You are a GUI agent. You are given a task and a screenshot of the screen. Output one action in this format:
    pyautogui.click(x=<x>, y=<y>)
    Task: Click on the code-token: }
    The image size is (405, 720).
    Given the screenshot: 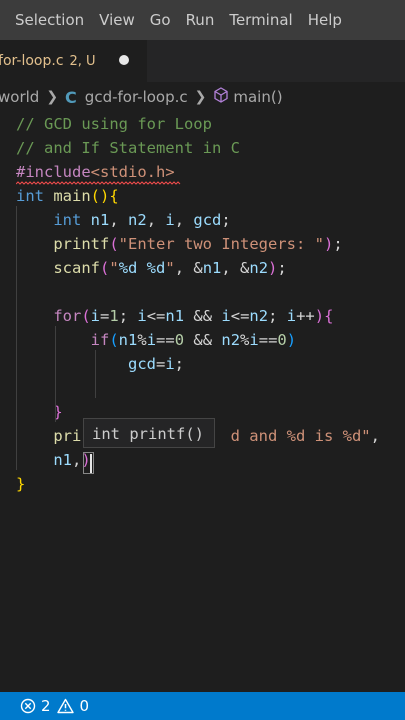 What is the action you would take?
    pyautogui.click(x=21, y=484)
    